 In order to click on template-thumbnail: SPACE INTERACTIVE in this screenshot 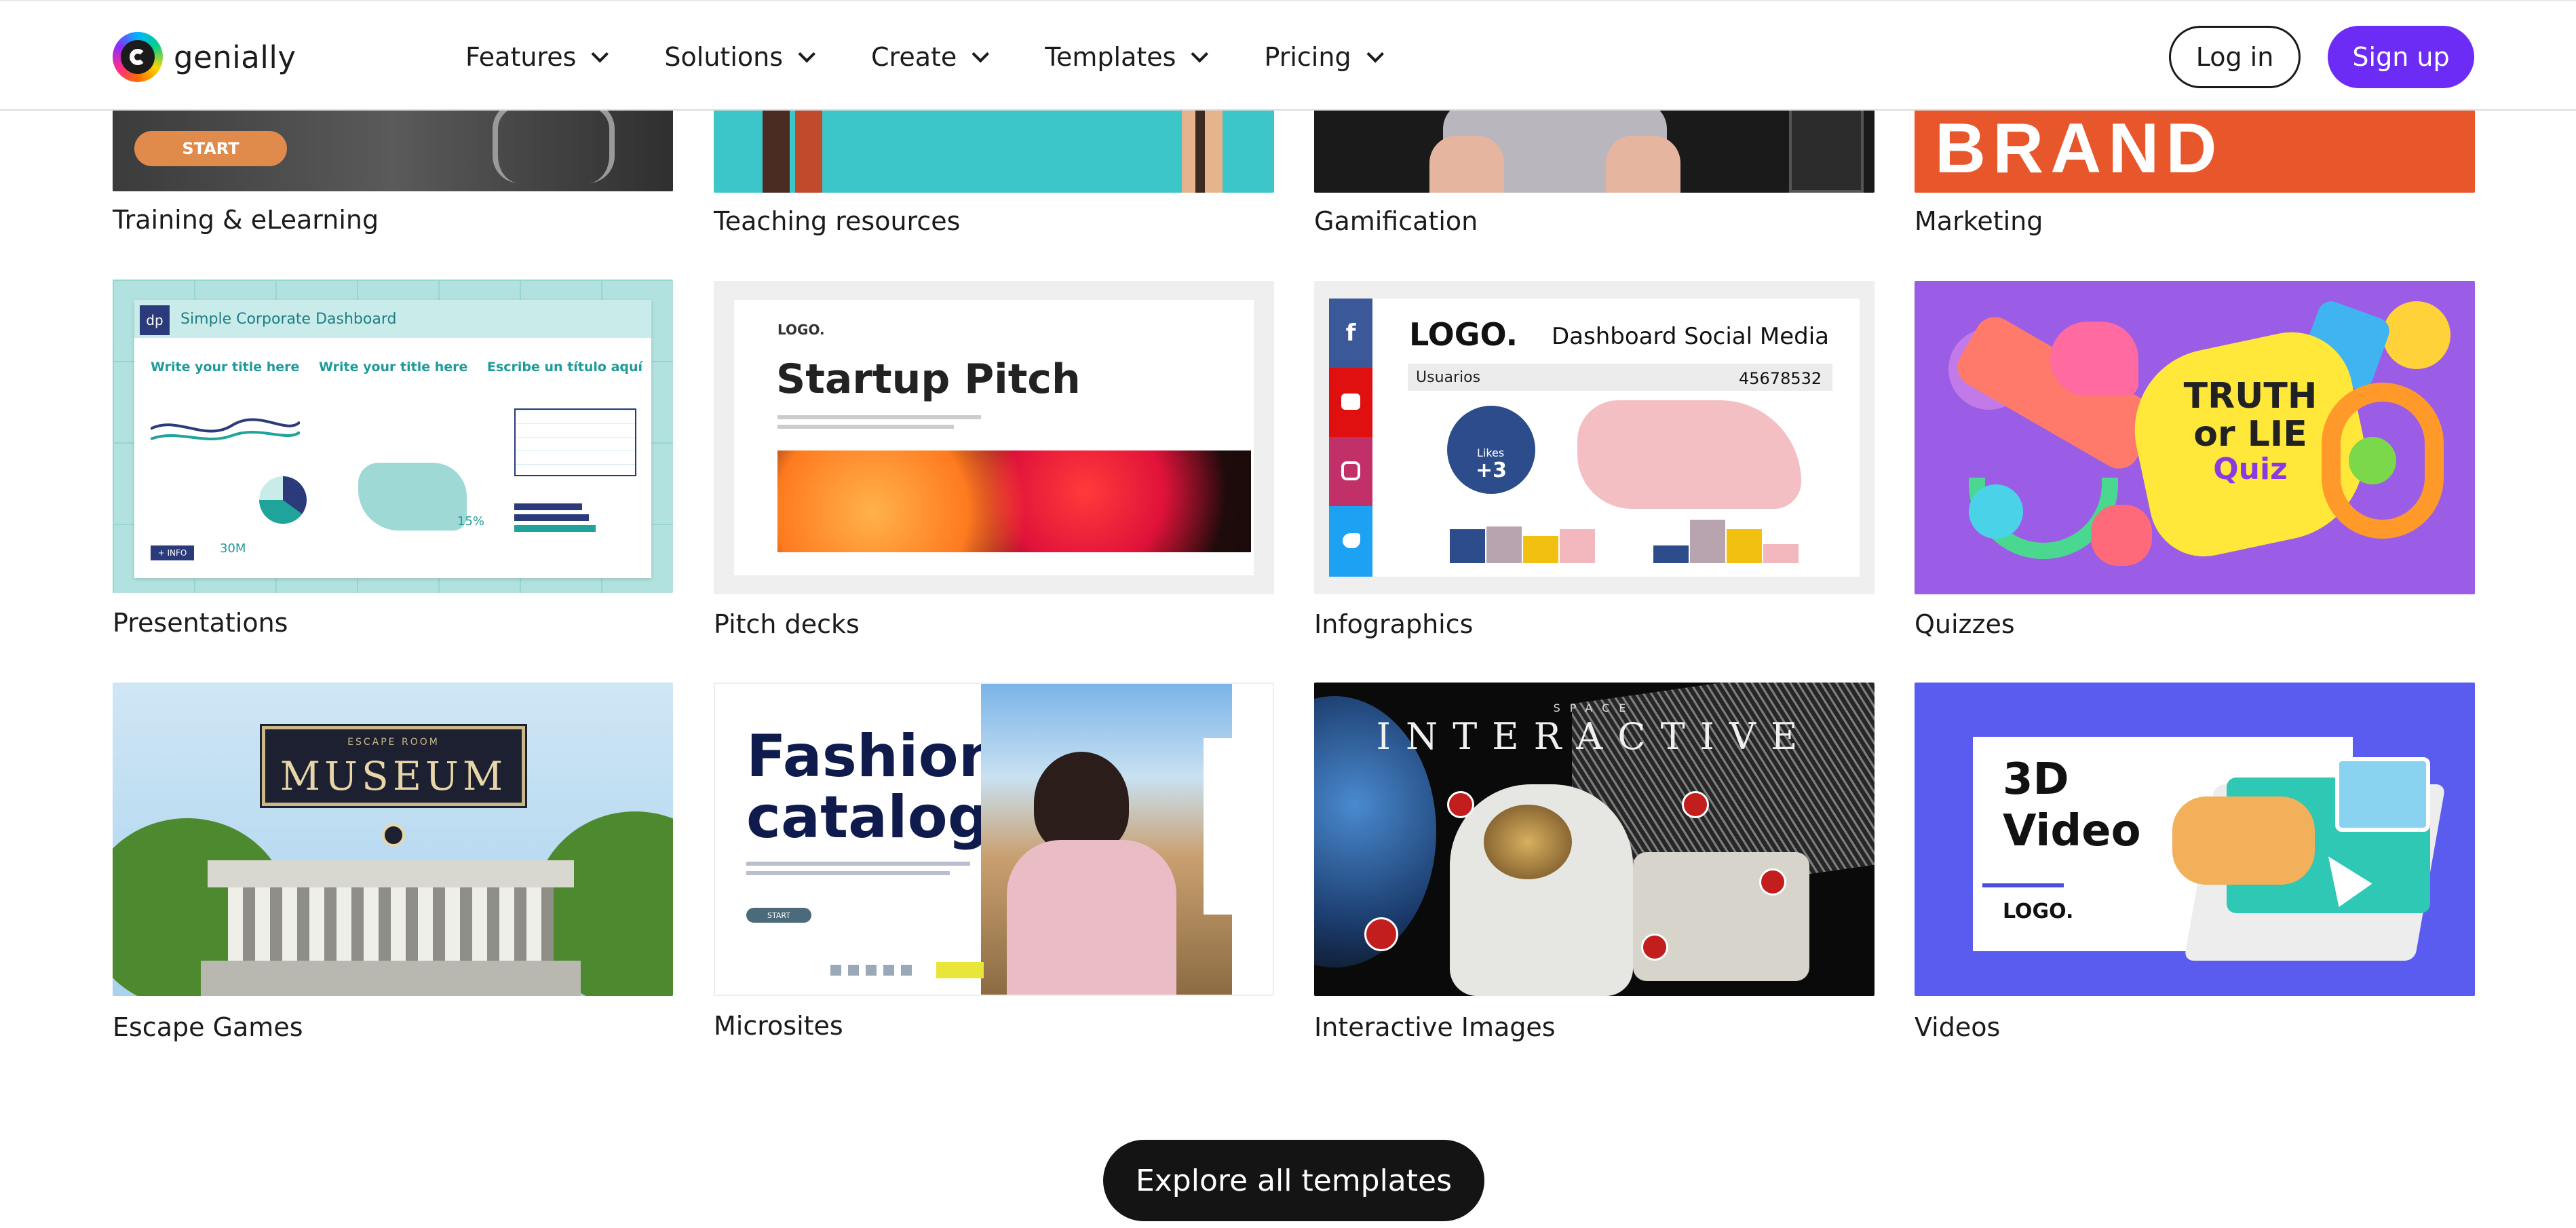, I will do `click(1594, 840)`.